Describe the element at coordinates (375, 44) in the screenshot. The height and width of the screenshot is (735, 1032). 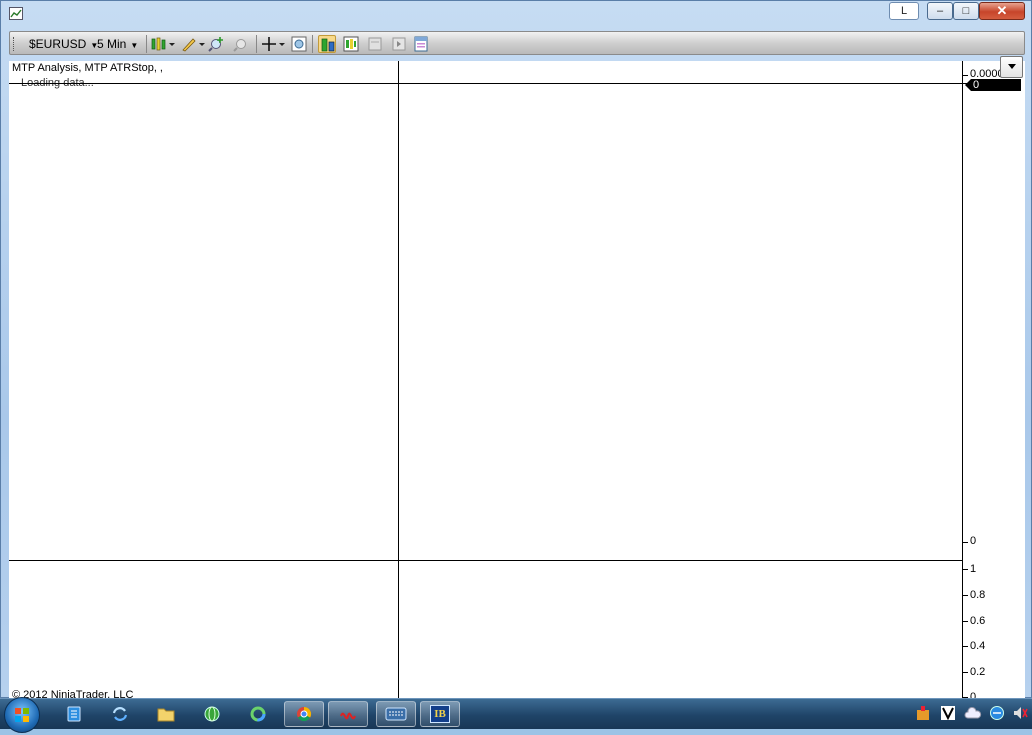
I see `strategies-icon` at that location.